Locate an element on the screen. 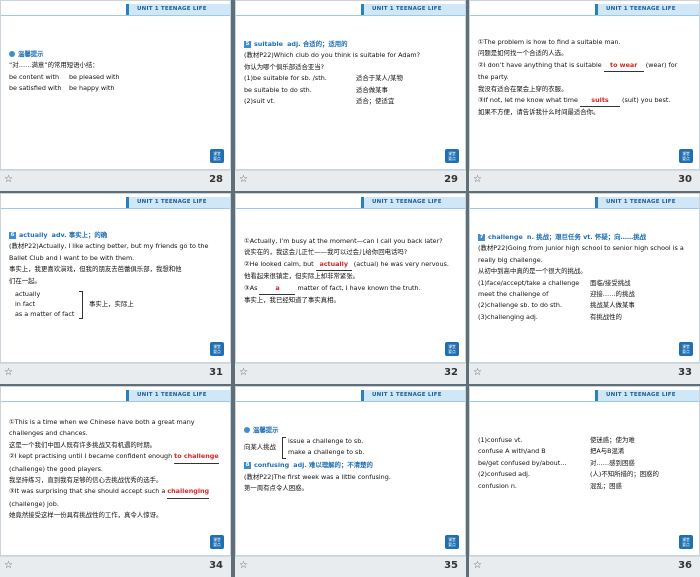  text-line: (challenge) job. is located at coordinates (34, 503).